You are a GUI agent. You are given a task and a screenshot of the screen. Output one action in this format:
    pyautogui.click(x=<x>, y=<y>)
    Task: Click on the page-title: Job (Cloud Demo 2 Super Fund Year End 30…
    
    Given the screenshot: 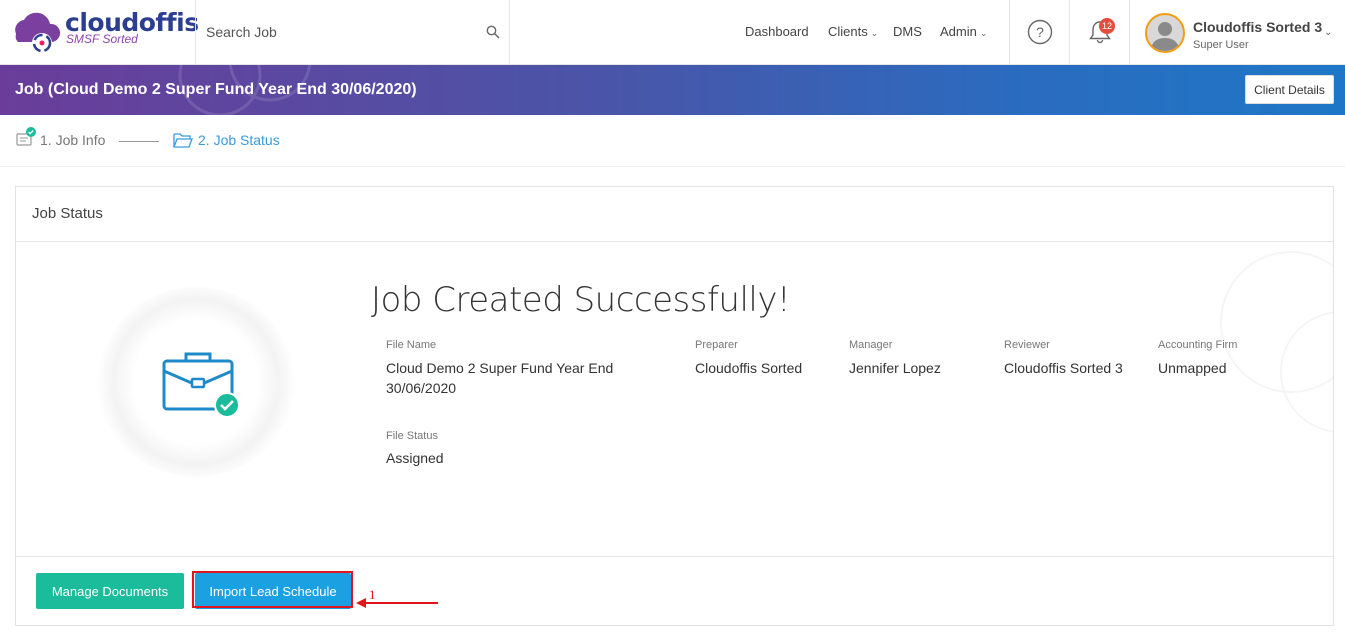 What is the action you would take?
    pyautogui.click(x=216, y=89)
    